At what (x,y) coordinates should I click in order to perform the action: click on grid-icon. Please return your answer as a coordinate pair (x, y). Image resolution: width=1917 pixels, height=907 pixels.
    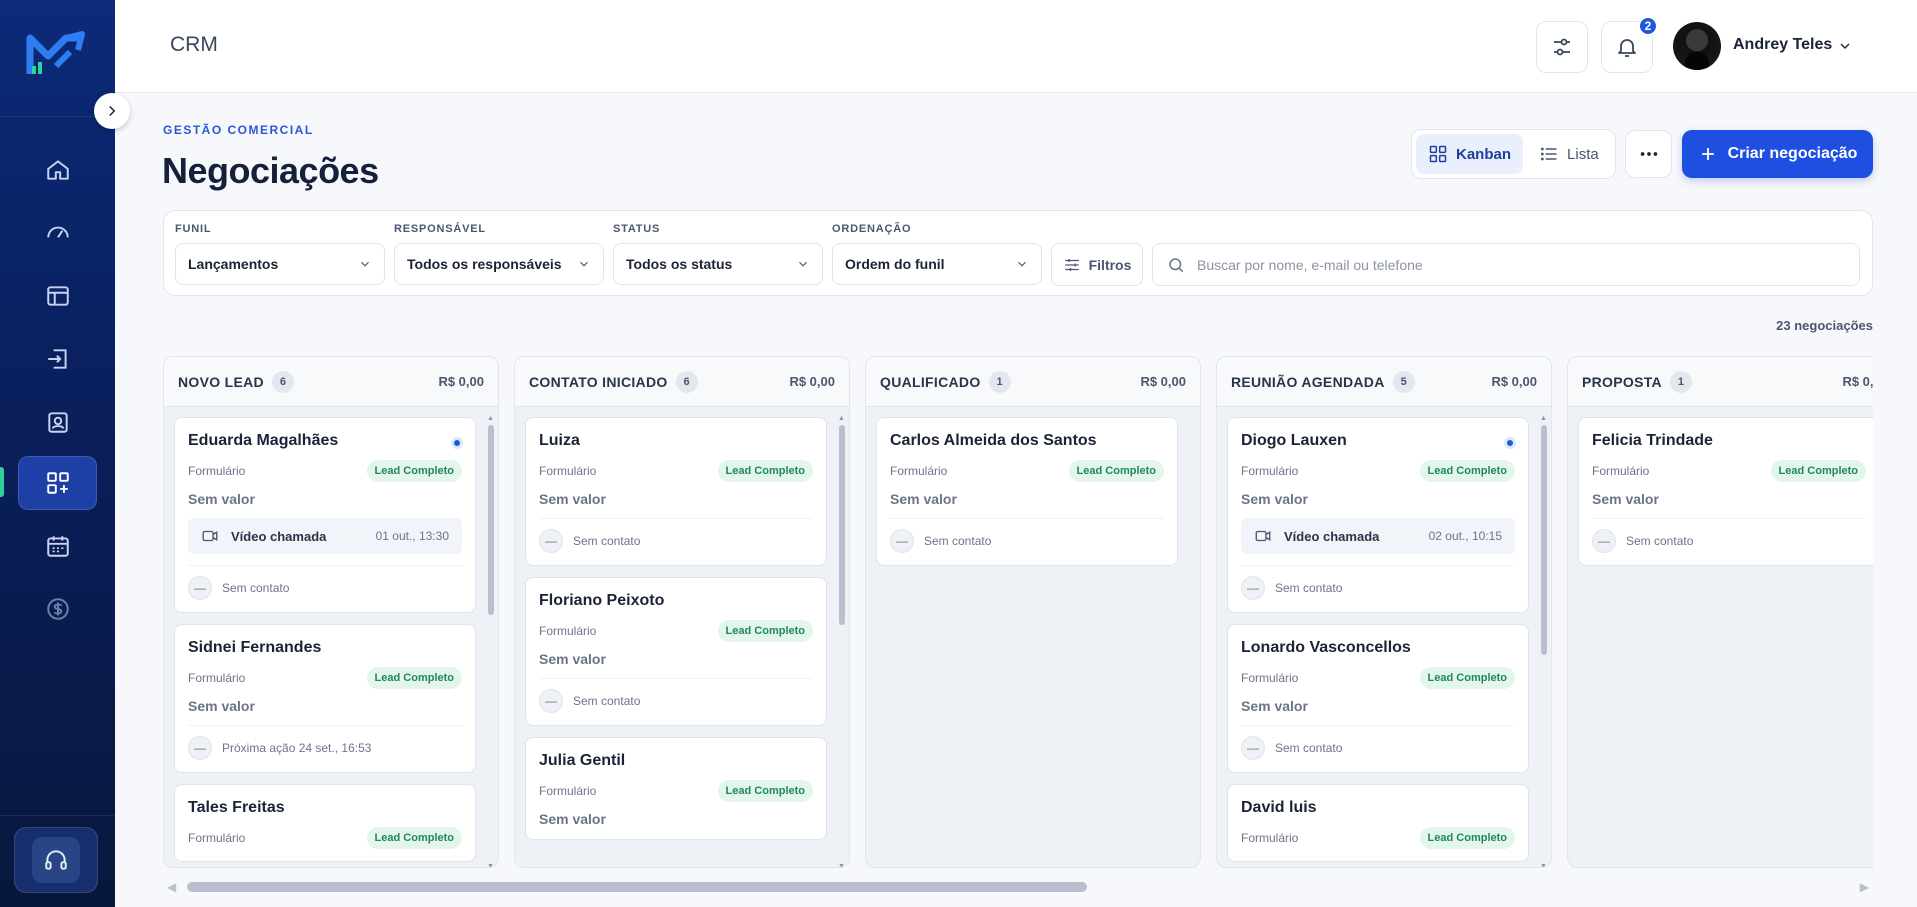
    Looking at the image, I should click on (1438, 154).